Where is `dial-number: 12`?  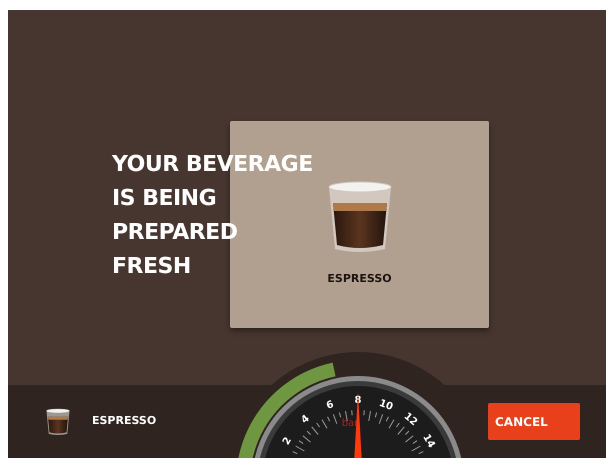 dial-number: 12 is located at coordinates (411, 419).